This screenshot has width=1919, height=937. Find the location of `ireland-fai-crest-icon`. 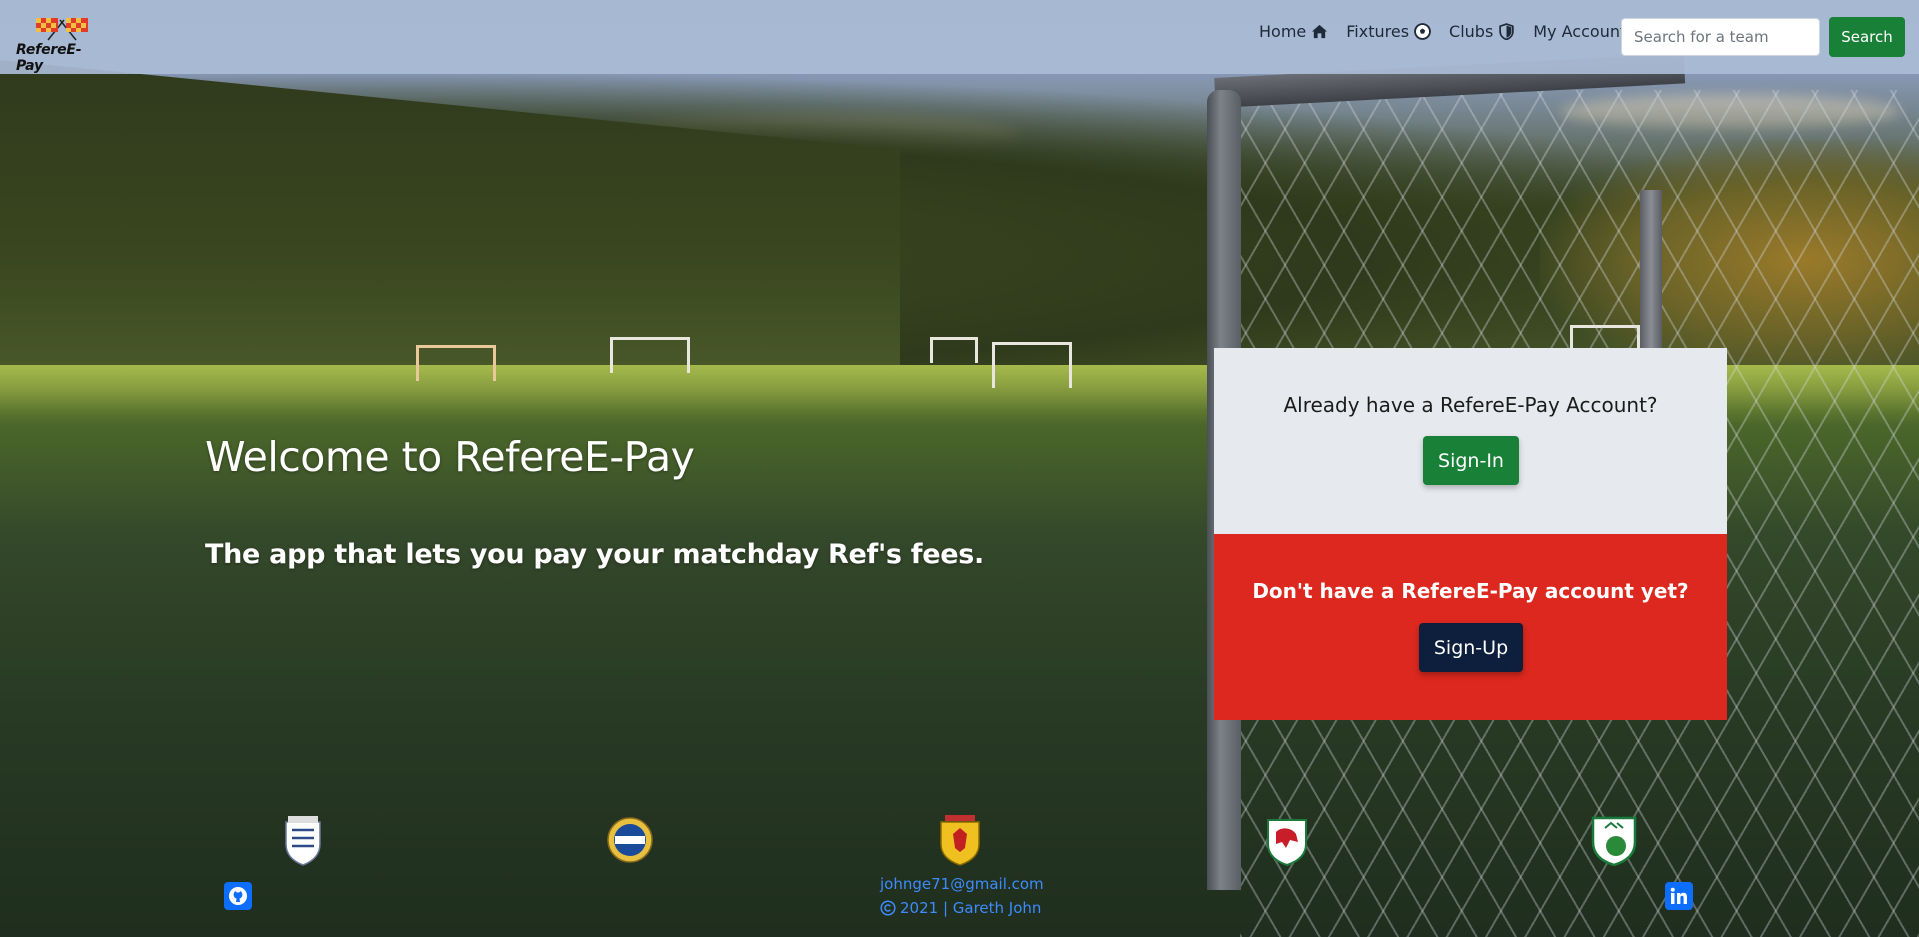

ireland-fai-crest-icon is located at coordinates (1614, 841).